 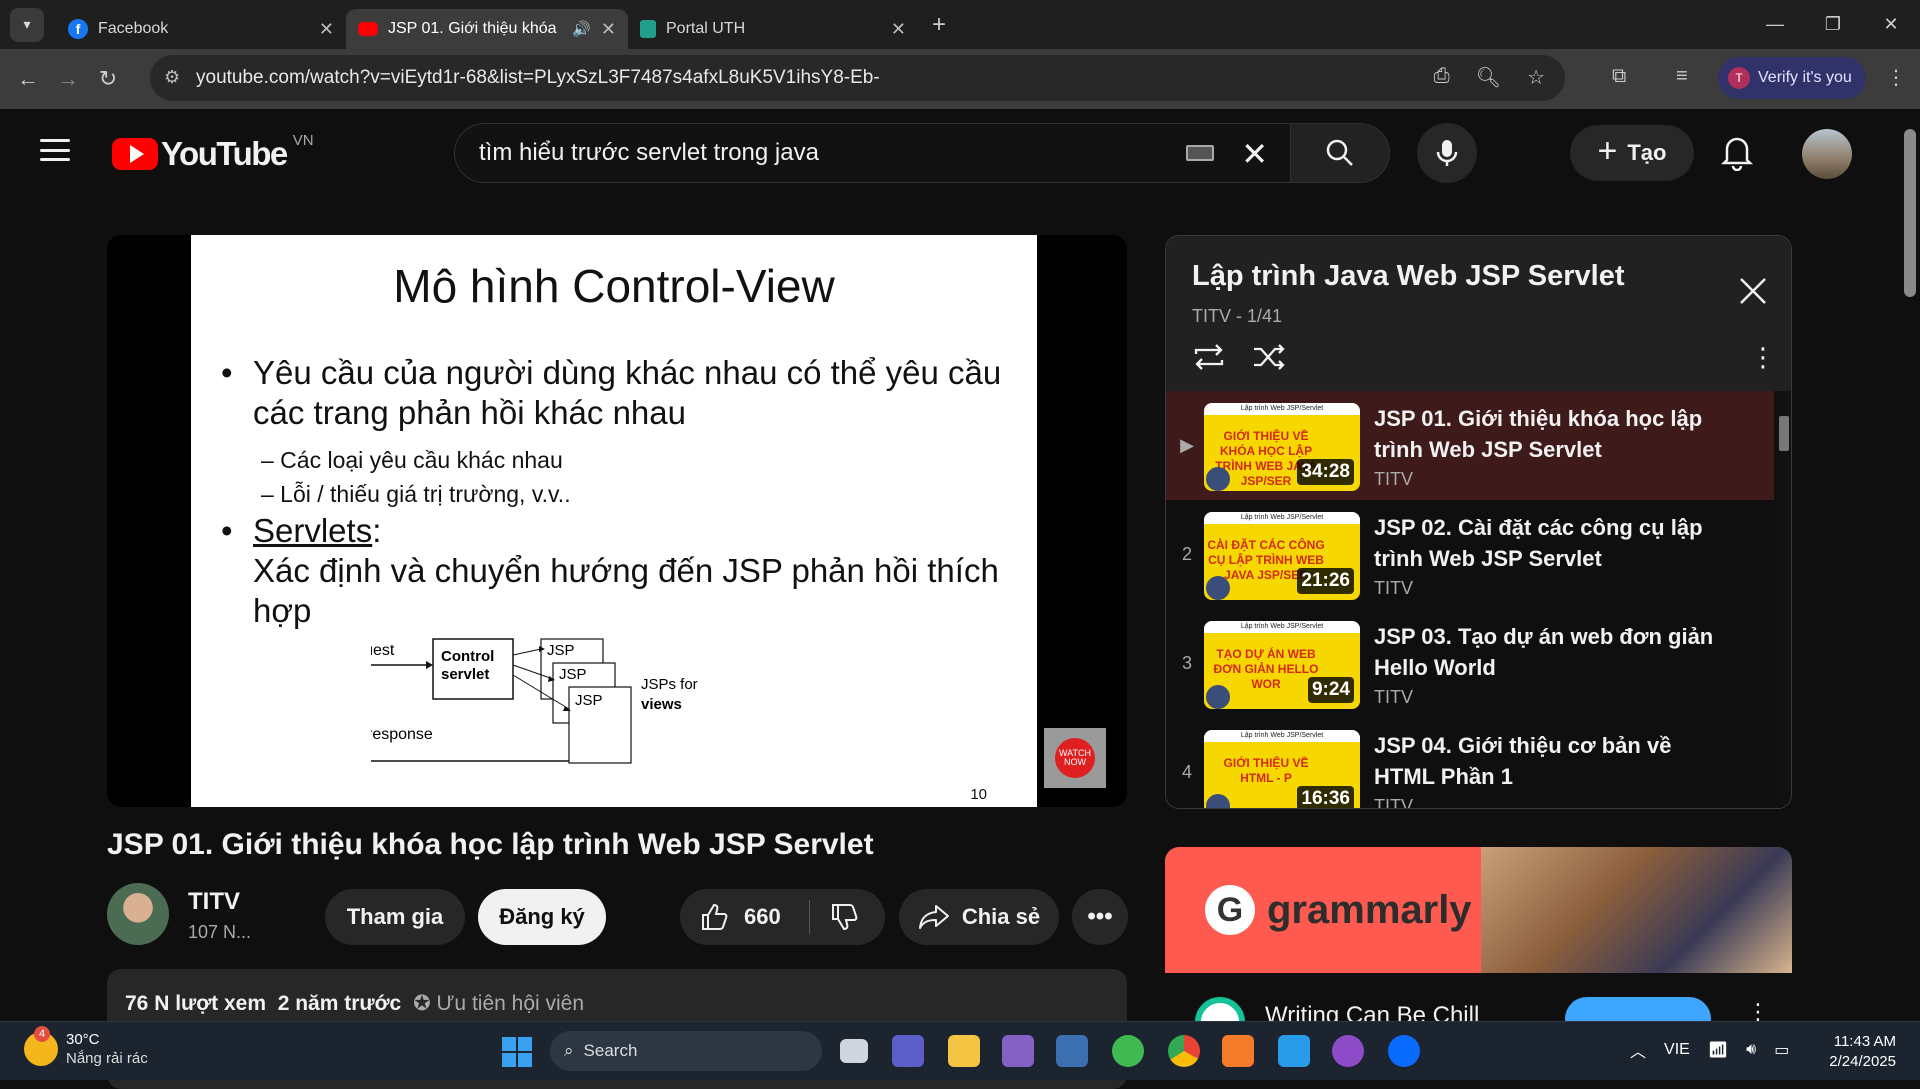 What do you see at coordinates (1775, 24) in the screenshot?
I see `minimize-icon: —` at bounding box center [1775, 24].